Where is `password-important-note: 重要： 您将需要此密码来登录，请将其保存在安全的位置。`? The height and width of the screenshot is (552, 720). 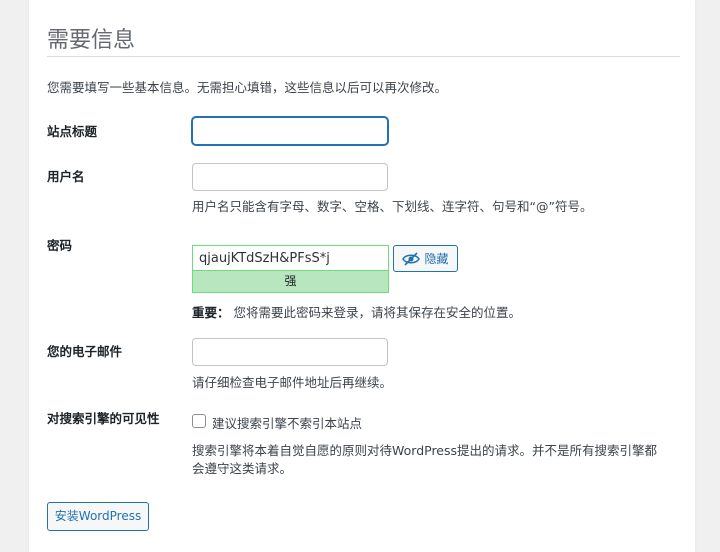 password-important-note: 重要： 您将需要此密码来登录，请将其保存在安全的位置。 is located at coordinates (356, 311).